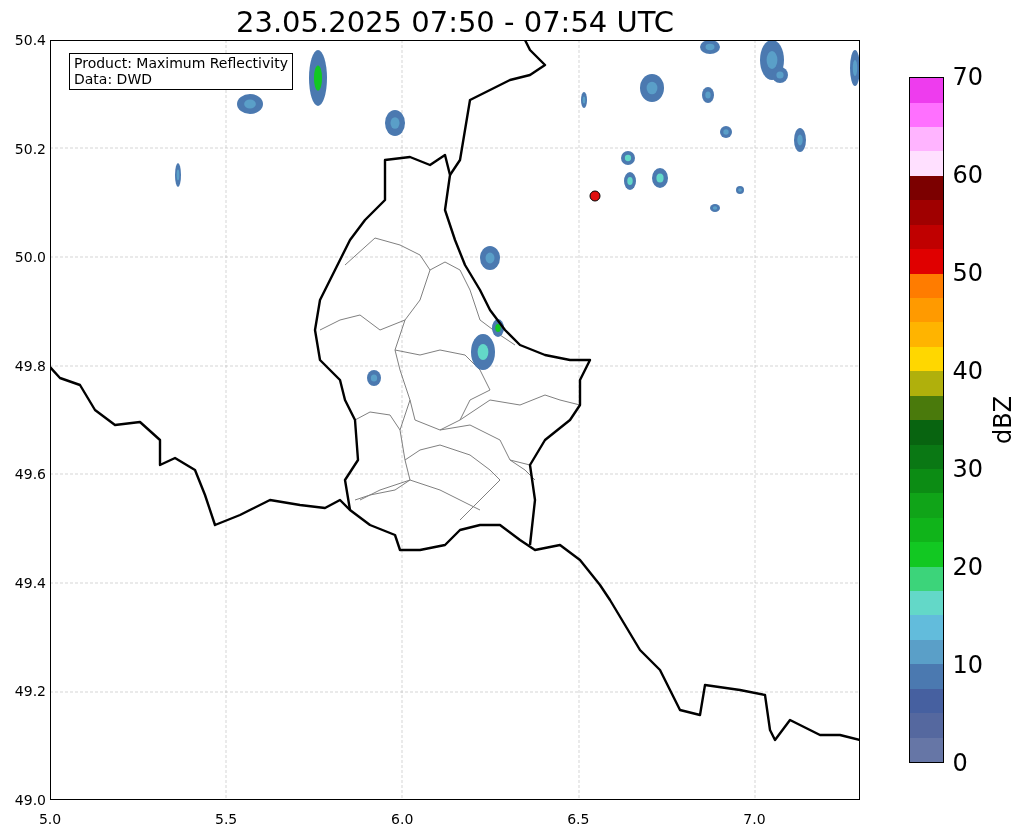 This screenshot has height=834, width=1023. Describe the element at coordinates (967, 469) in the screenshot. I see `colorbar-tick-label: 30` at that location.